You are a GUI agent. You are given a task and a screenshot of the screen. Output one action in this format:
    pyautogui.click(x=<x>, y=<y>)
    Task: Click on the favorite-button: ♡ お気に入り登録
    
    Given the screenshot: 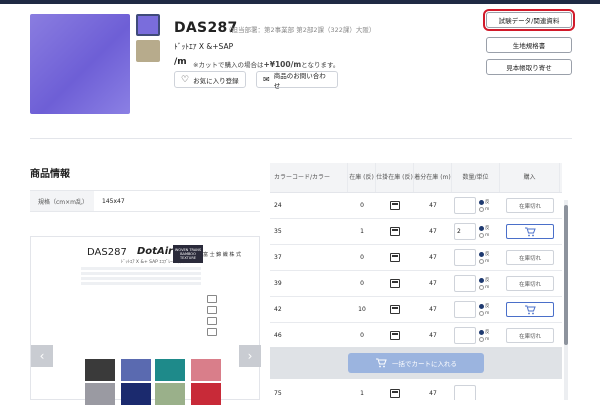 What is the action you would take?
    pyautogui.click(x=210, y=79)
    